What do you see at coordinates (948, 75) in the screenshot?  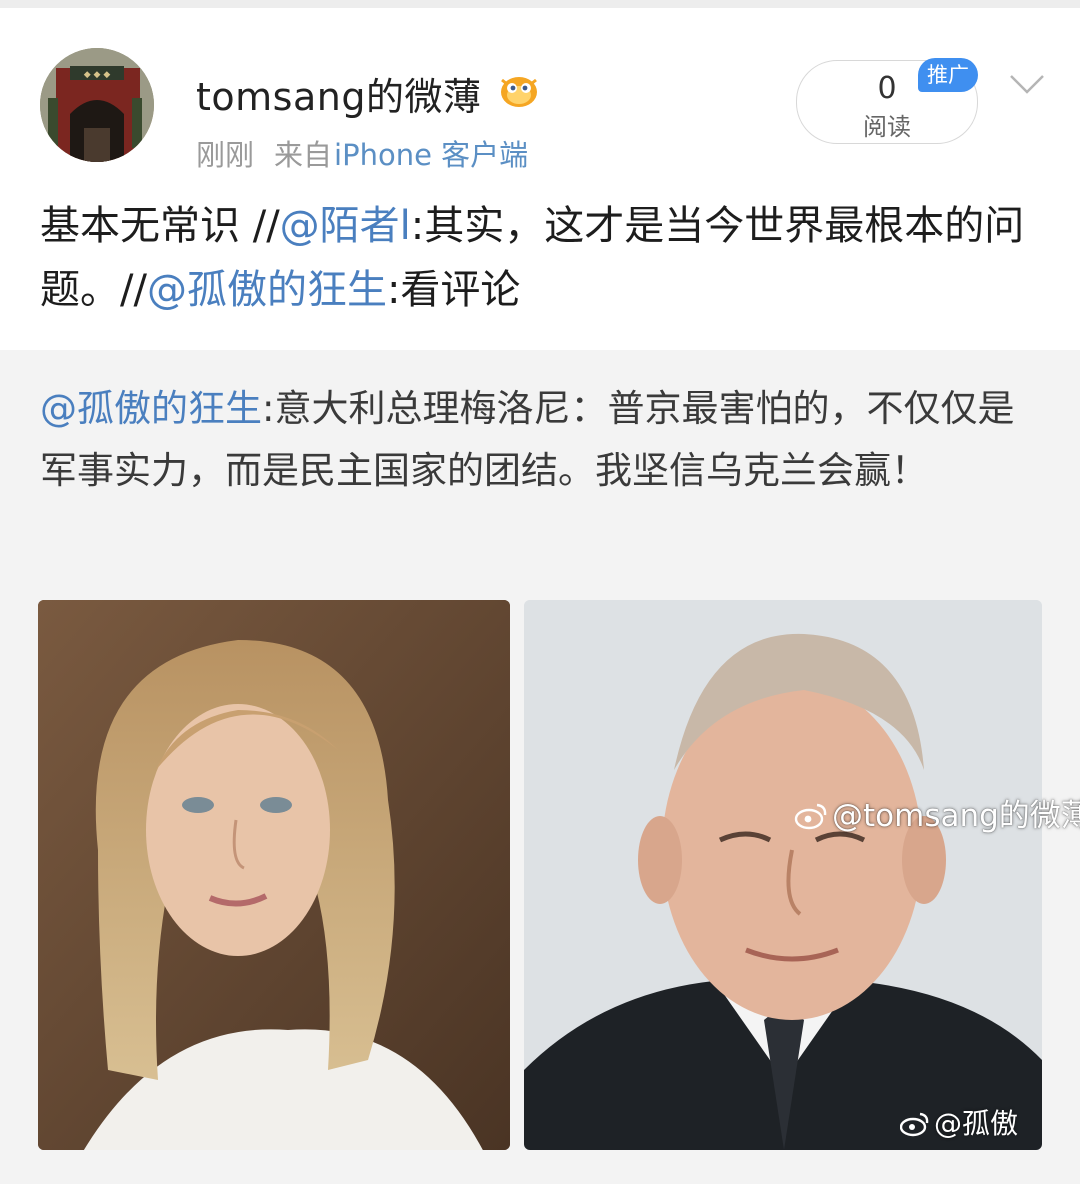 I see `promote-badge: 推广` at bounding box center [948, 75].